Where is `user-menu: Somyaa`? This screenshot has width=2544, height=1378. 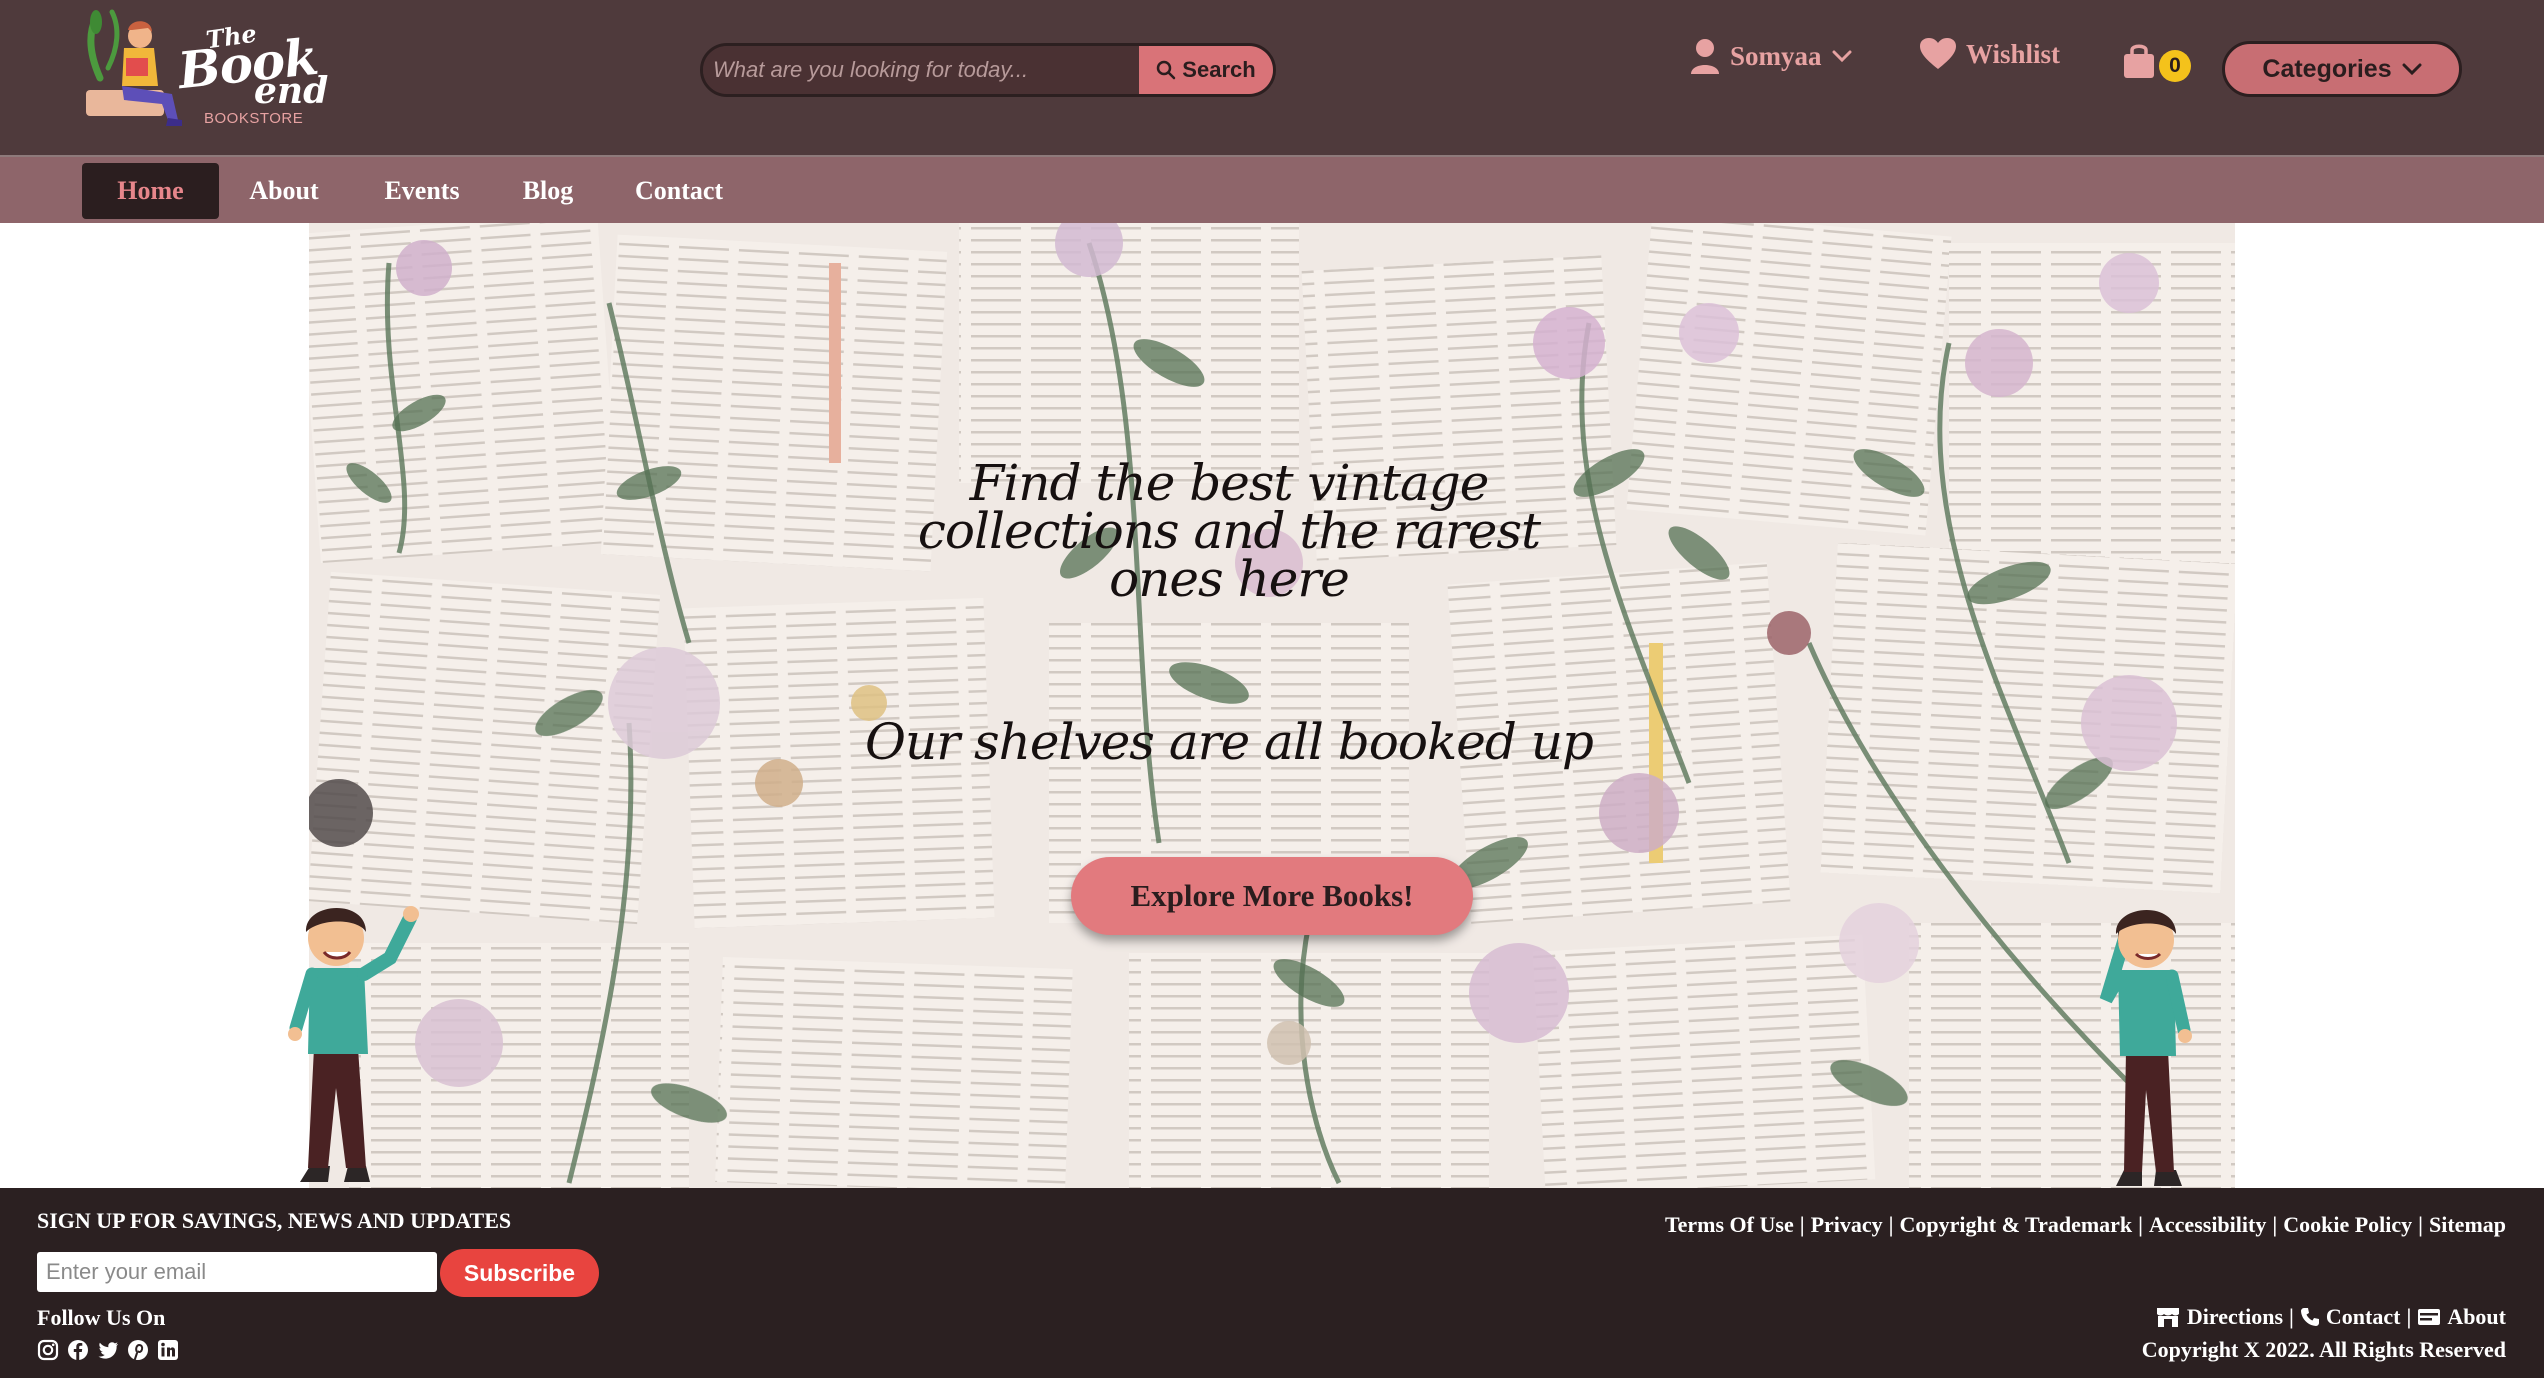 user-menu: Somyaa is located at coordinates (1771, 56).